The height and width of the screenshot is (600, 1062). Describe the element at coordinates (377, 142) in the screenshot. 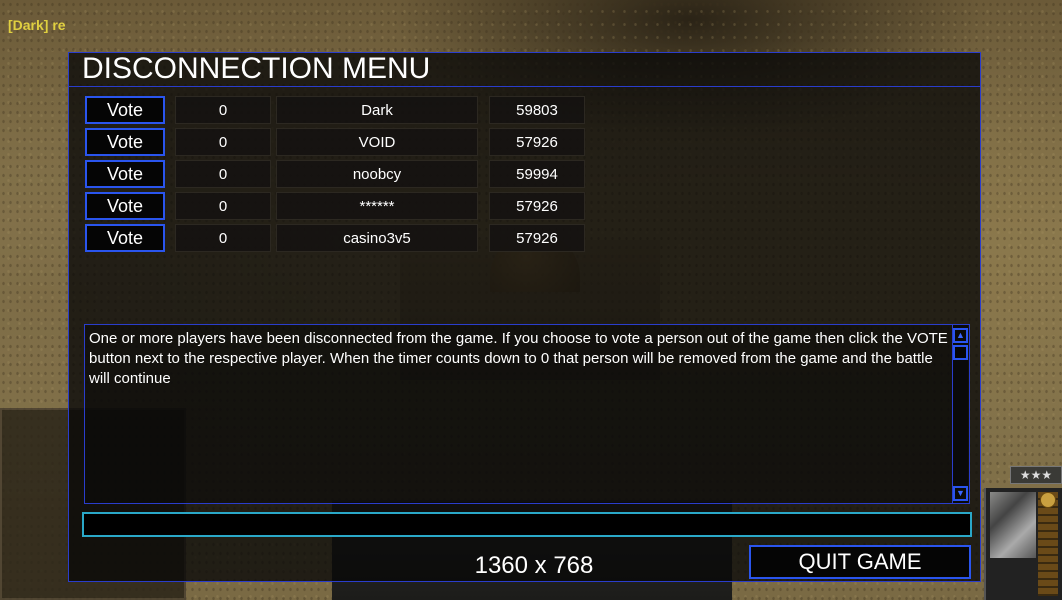

I see `player-name: VOID` at that location.